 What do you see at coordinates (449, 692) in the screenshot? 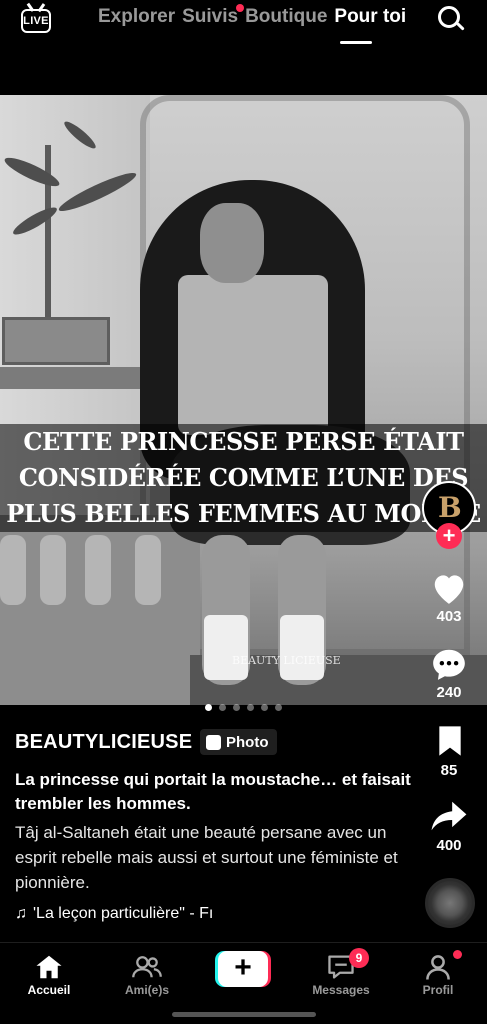
I see `comments-count: 240` at bounding box center [449, 692].